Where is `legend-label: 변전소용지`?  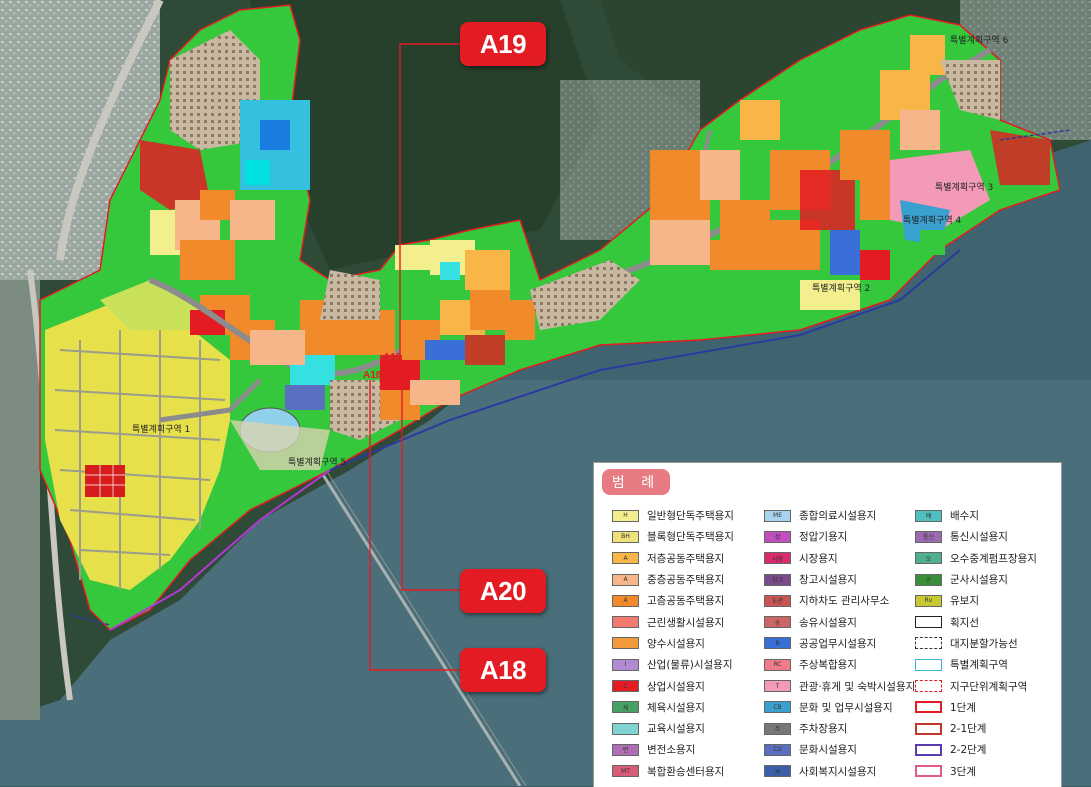 legend-label: 변전소용지 is located at coordinates (671, 750).